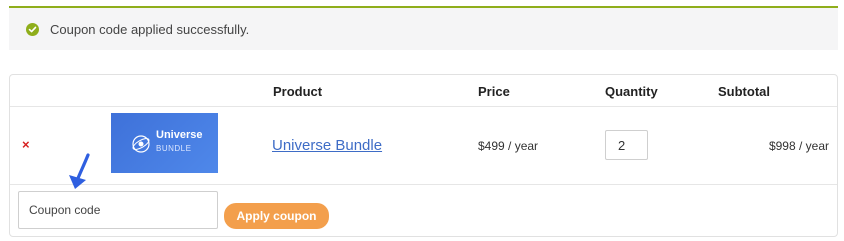 This screenshot has width=844, height=241. I want to click on apply-coupon-button: Apply coupon, so click(276, 216).